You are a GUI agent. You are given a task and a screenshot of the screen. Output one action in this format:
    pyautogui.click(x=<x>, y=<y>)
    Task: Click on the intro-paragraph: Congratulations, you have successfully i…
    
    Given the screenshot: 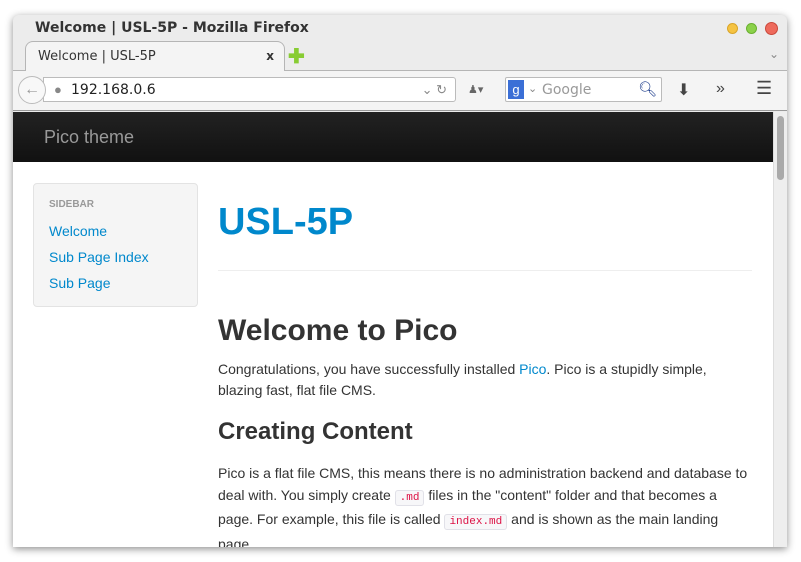 What is the action you would take?
    pyautogui.click(x=485, y=380)
    